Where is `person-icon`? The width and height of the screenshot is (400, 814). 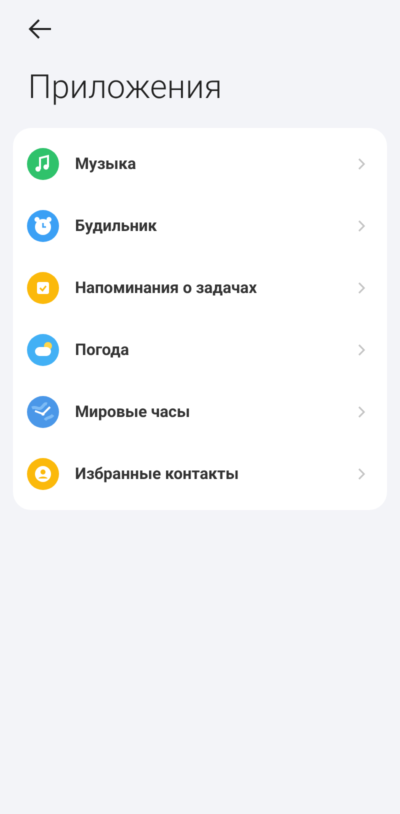
person-icon is located at coordinates (43, 474).